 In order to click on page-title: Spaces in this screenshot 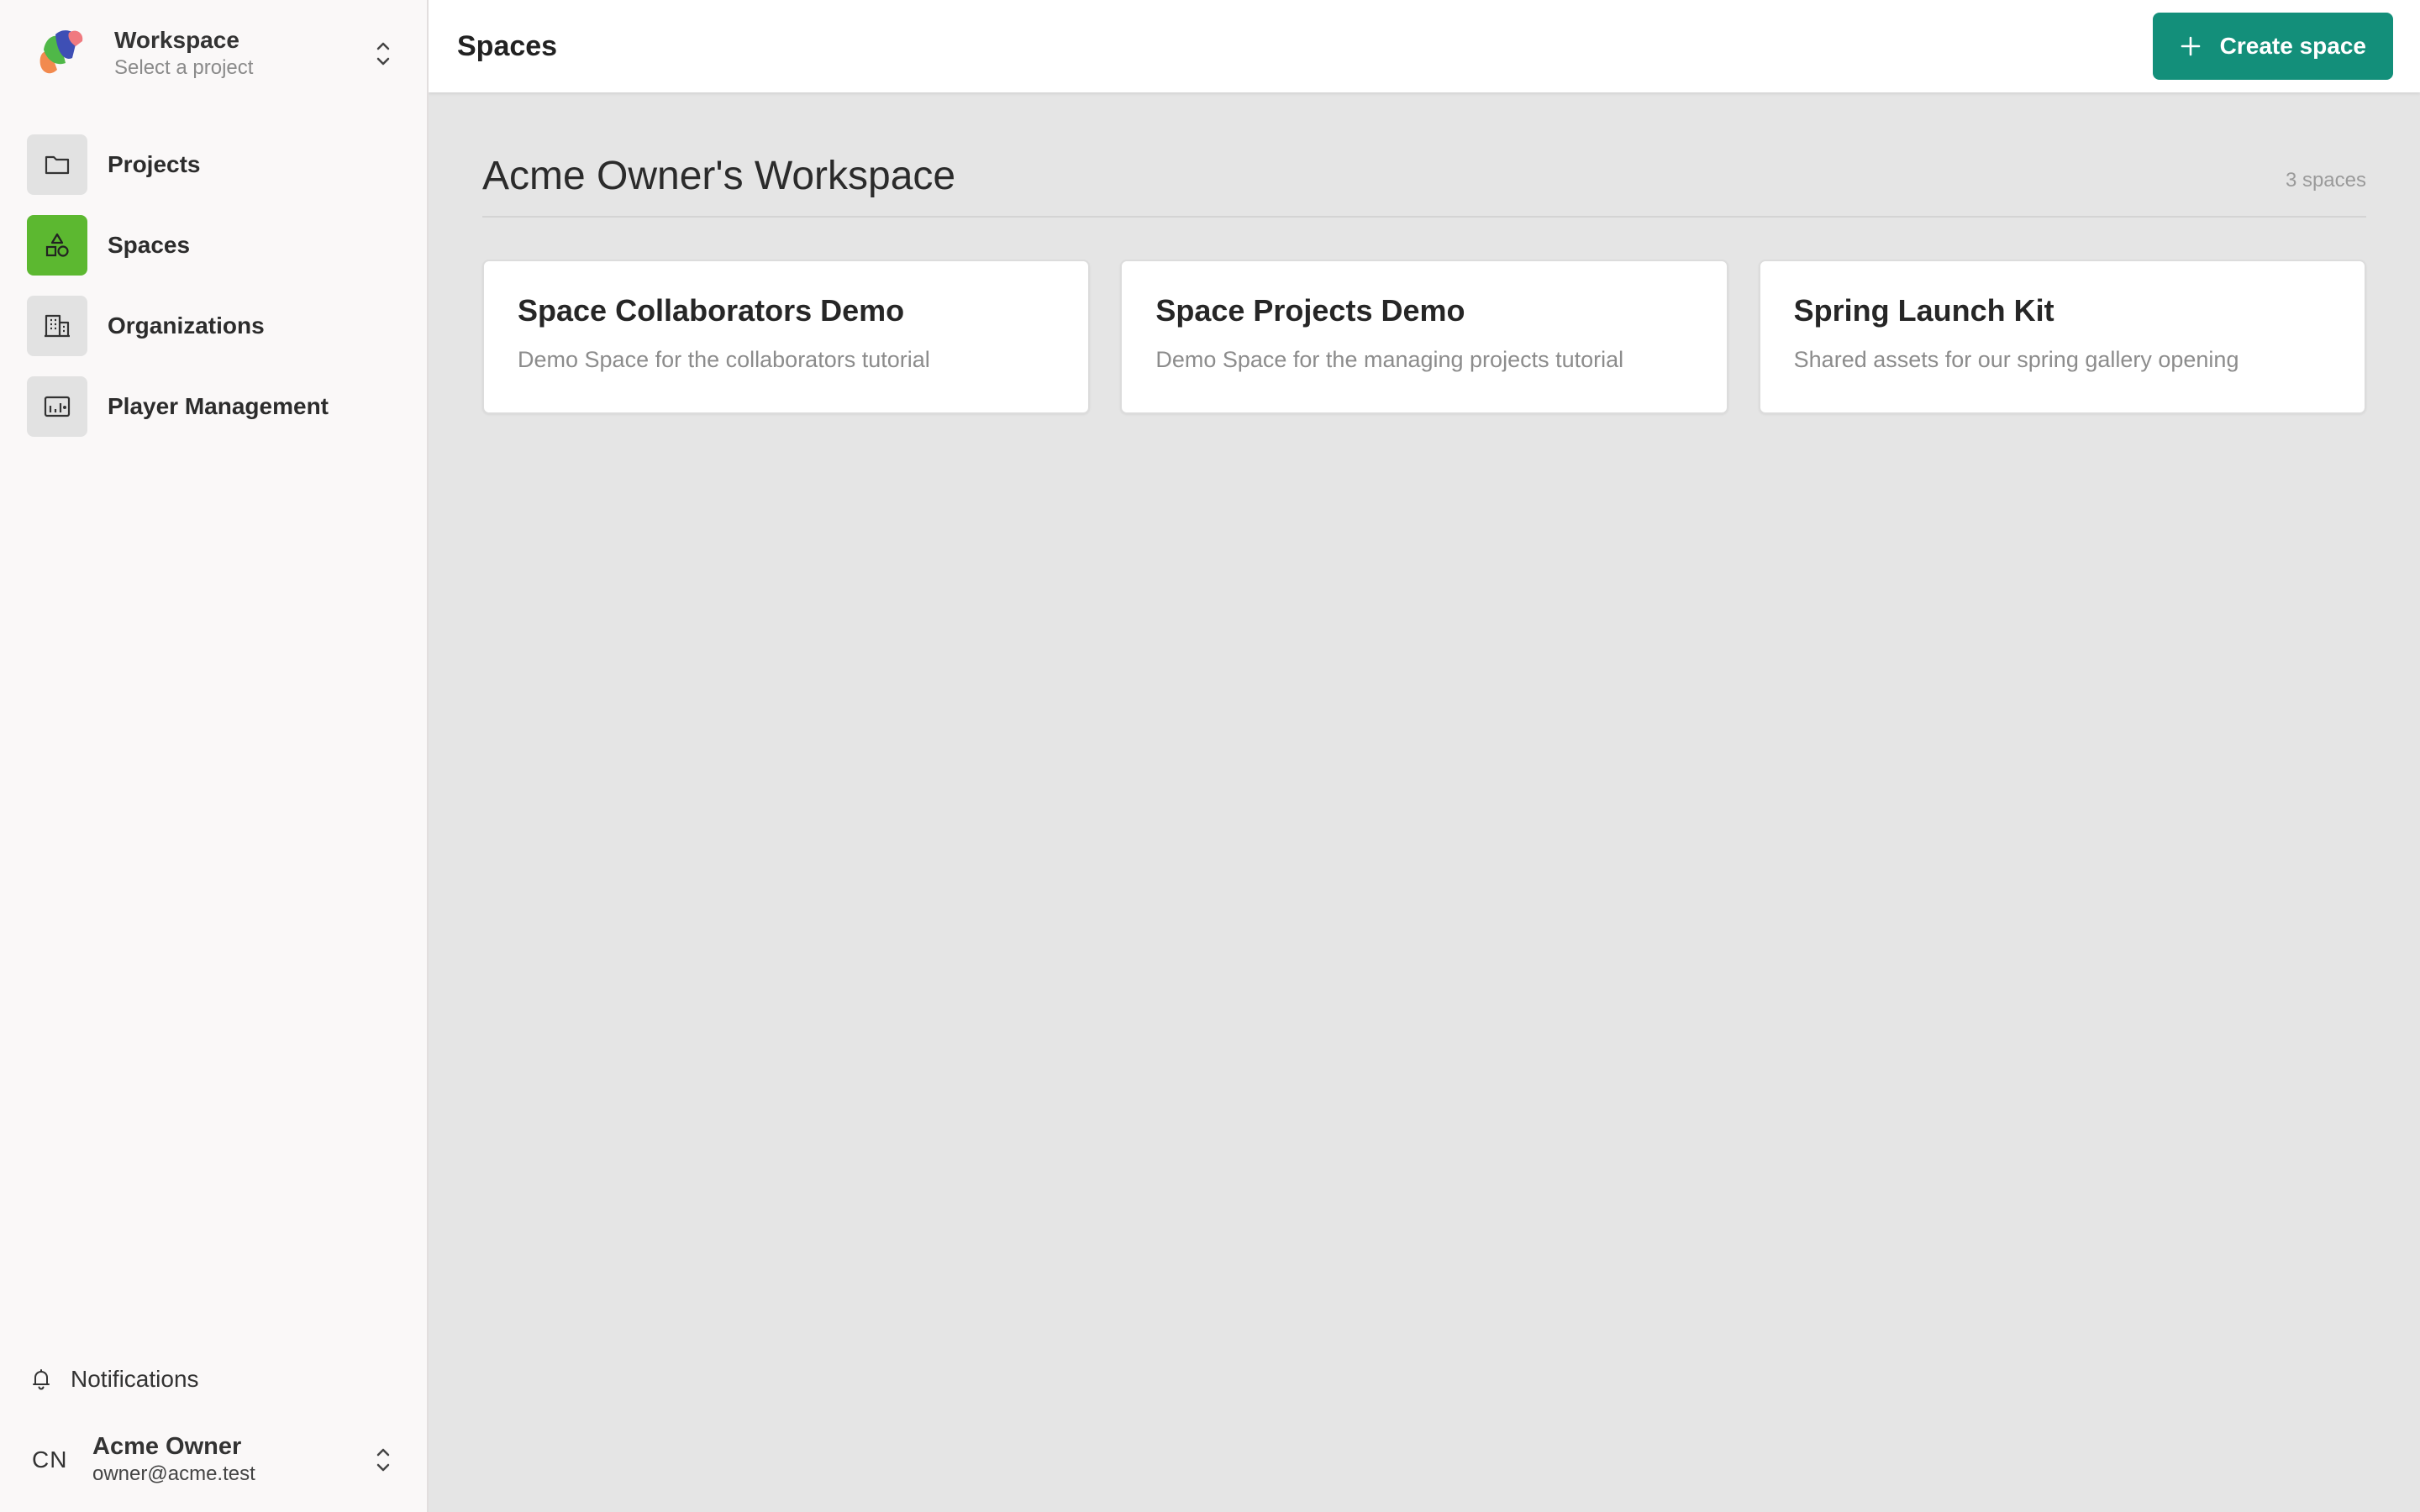, I will do `click(508, 45)`.